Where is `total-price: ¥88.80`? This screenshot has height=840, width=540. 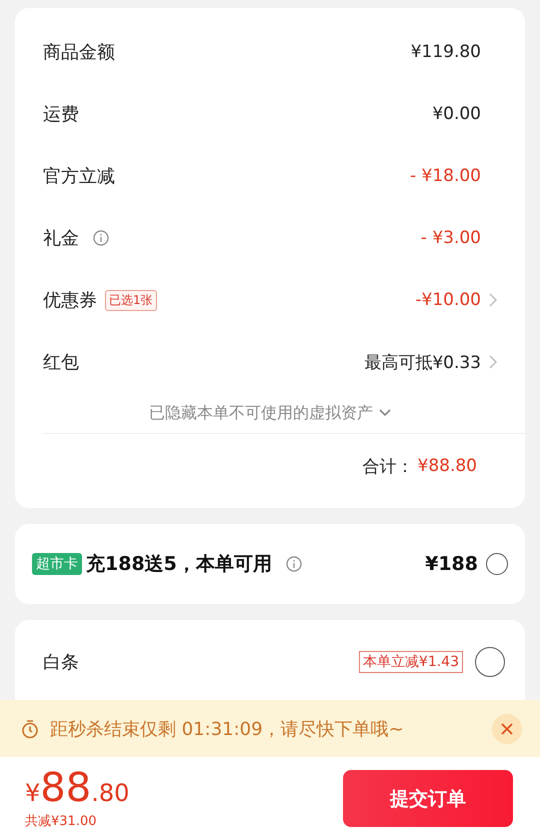 total-price: ¥88.80 is located at coordinates (77, 788).